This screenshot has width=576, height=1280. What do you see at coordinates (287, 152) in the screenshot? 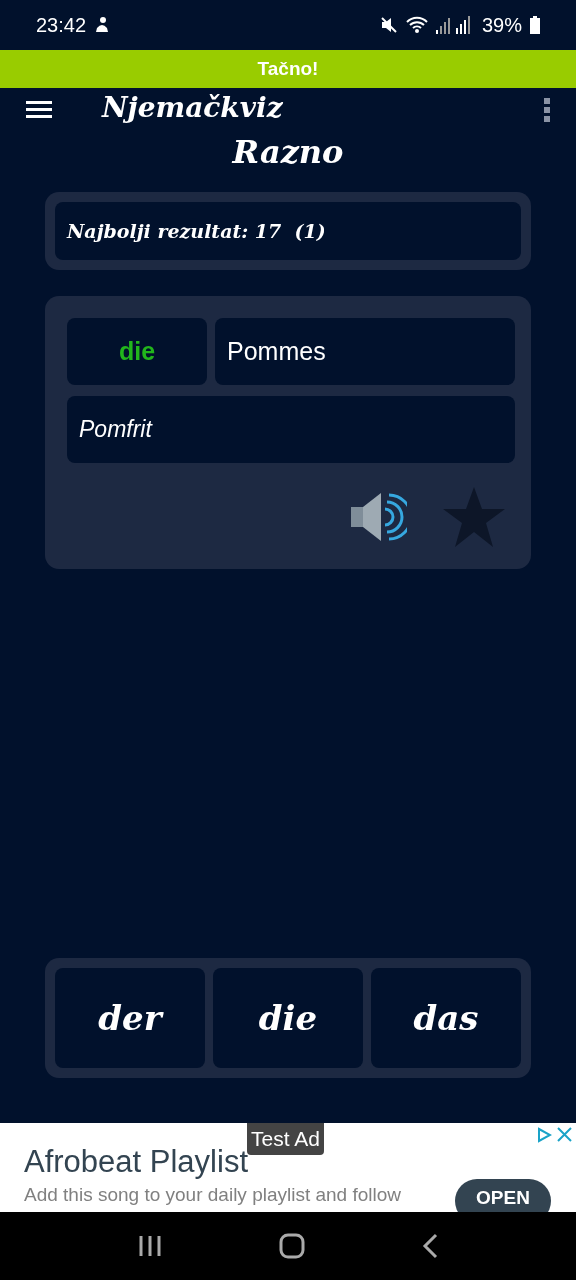
I see `category-title: Razno` at bounding box center [287, 152].